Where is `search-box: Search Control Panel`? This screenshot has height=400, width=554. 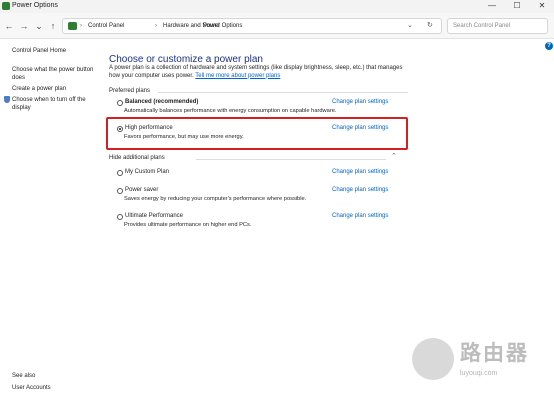 search-box: Search Control Panel is located at coordinates (497, 26).